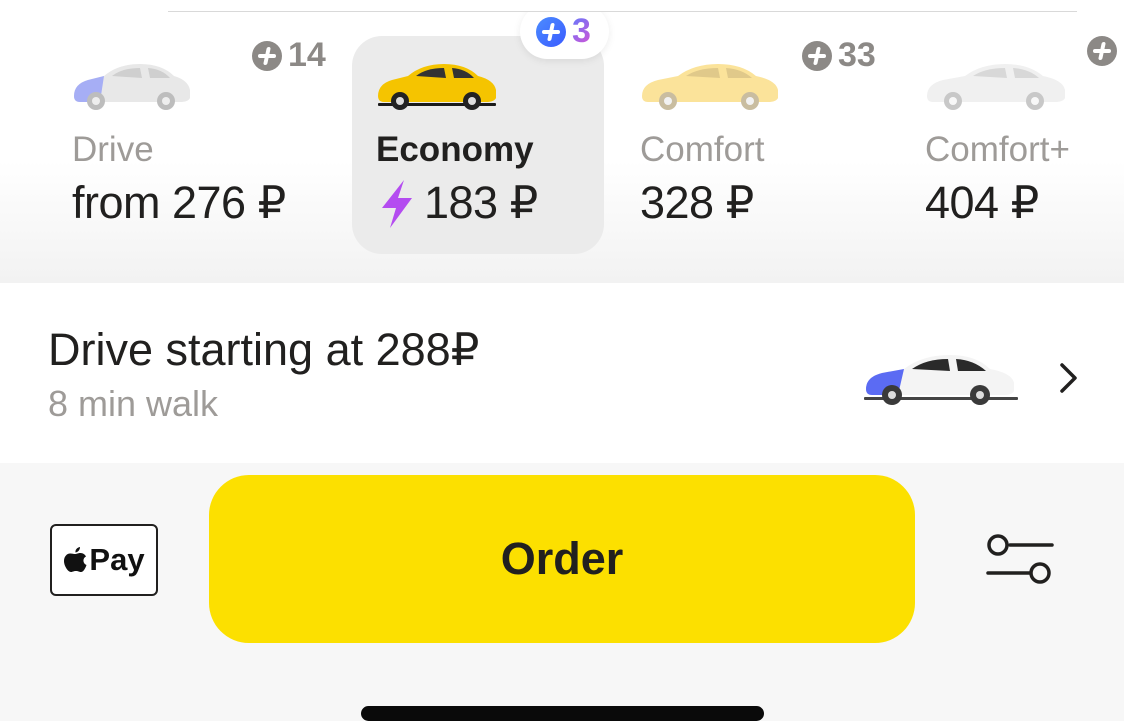 The width and height of the screenshot is (1124, 721). What do you see at coordinates (179, 202) in the screenshot?
I see `tariff-price: from 276 ₽` at bounding box center [179, 202].